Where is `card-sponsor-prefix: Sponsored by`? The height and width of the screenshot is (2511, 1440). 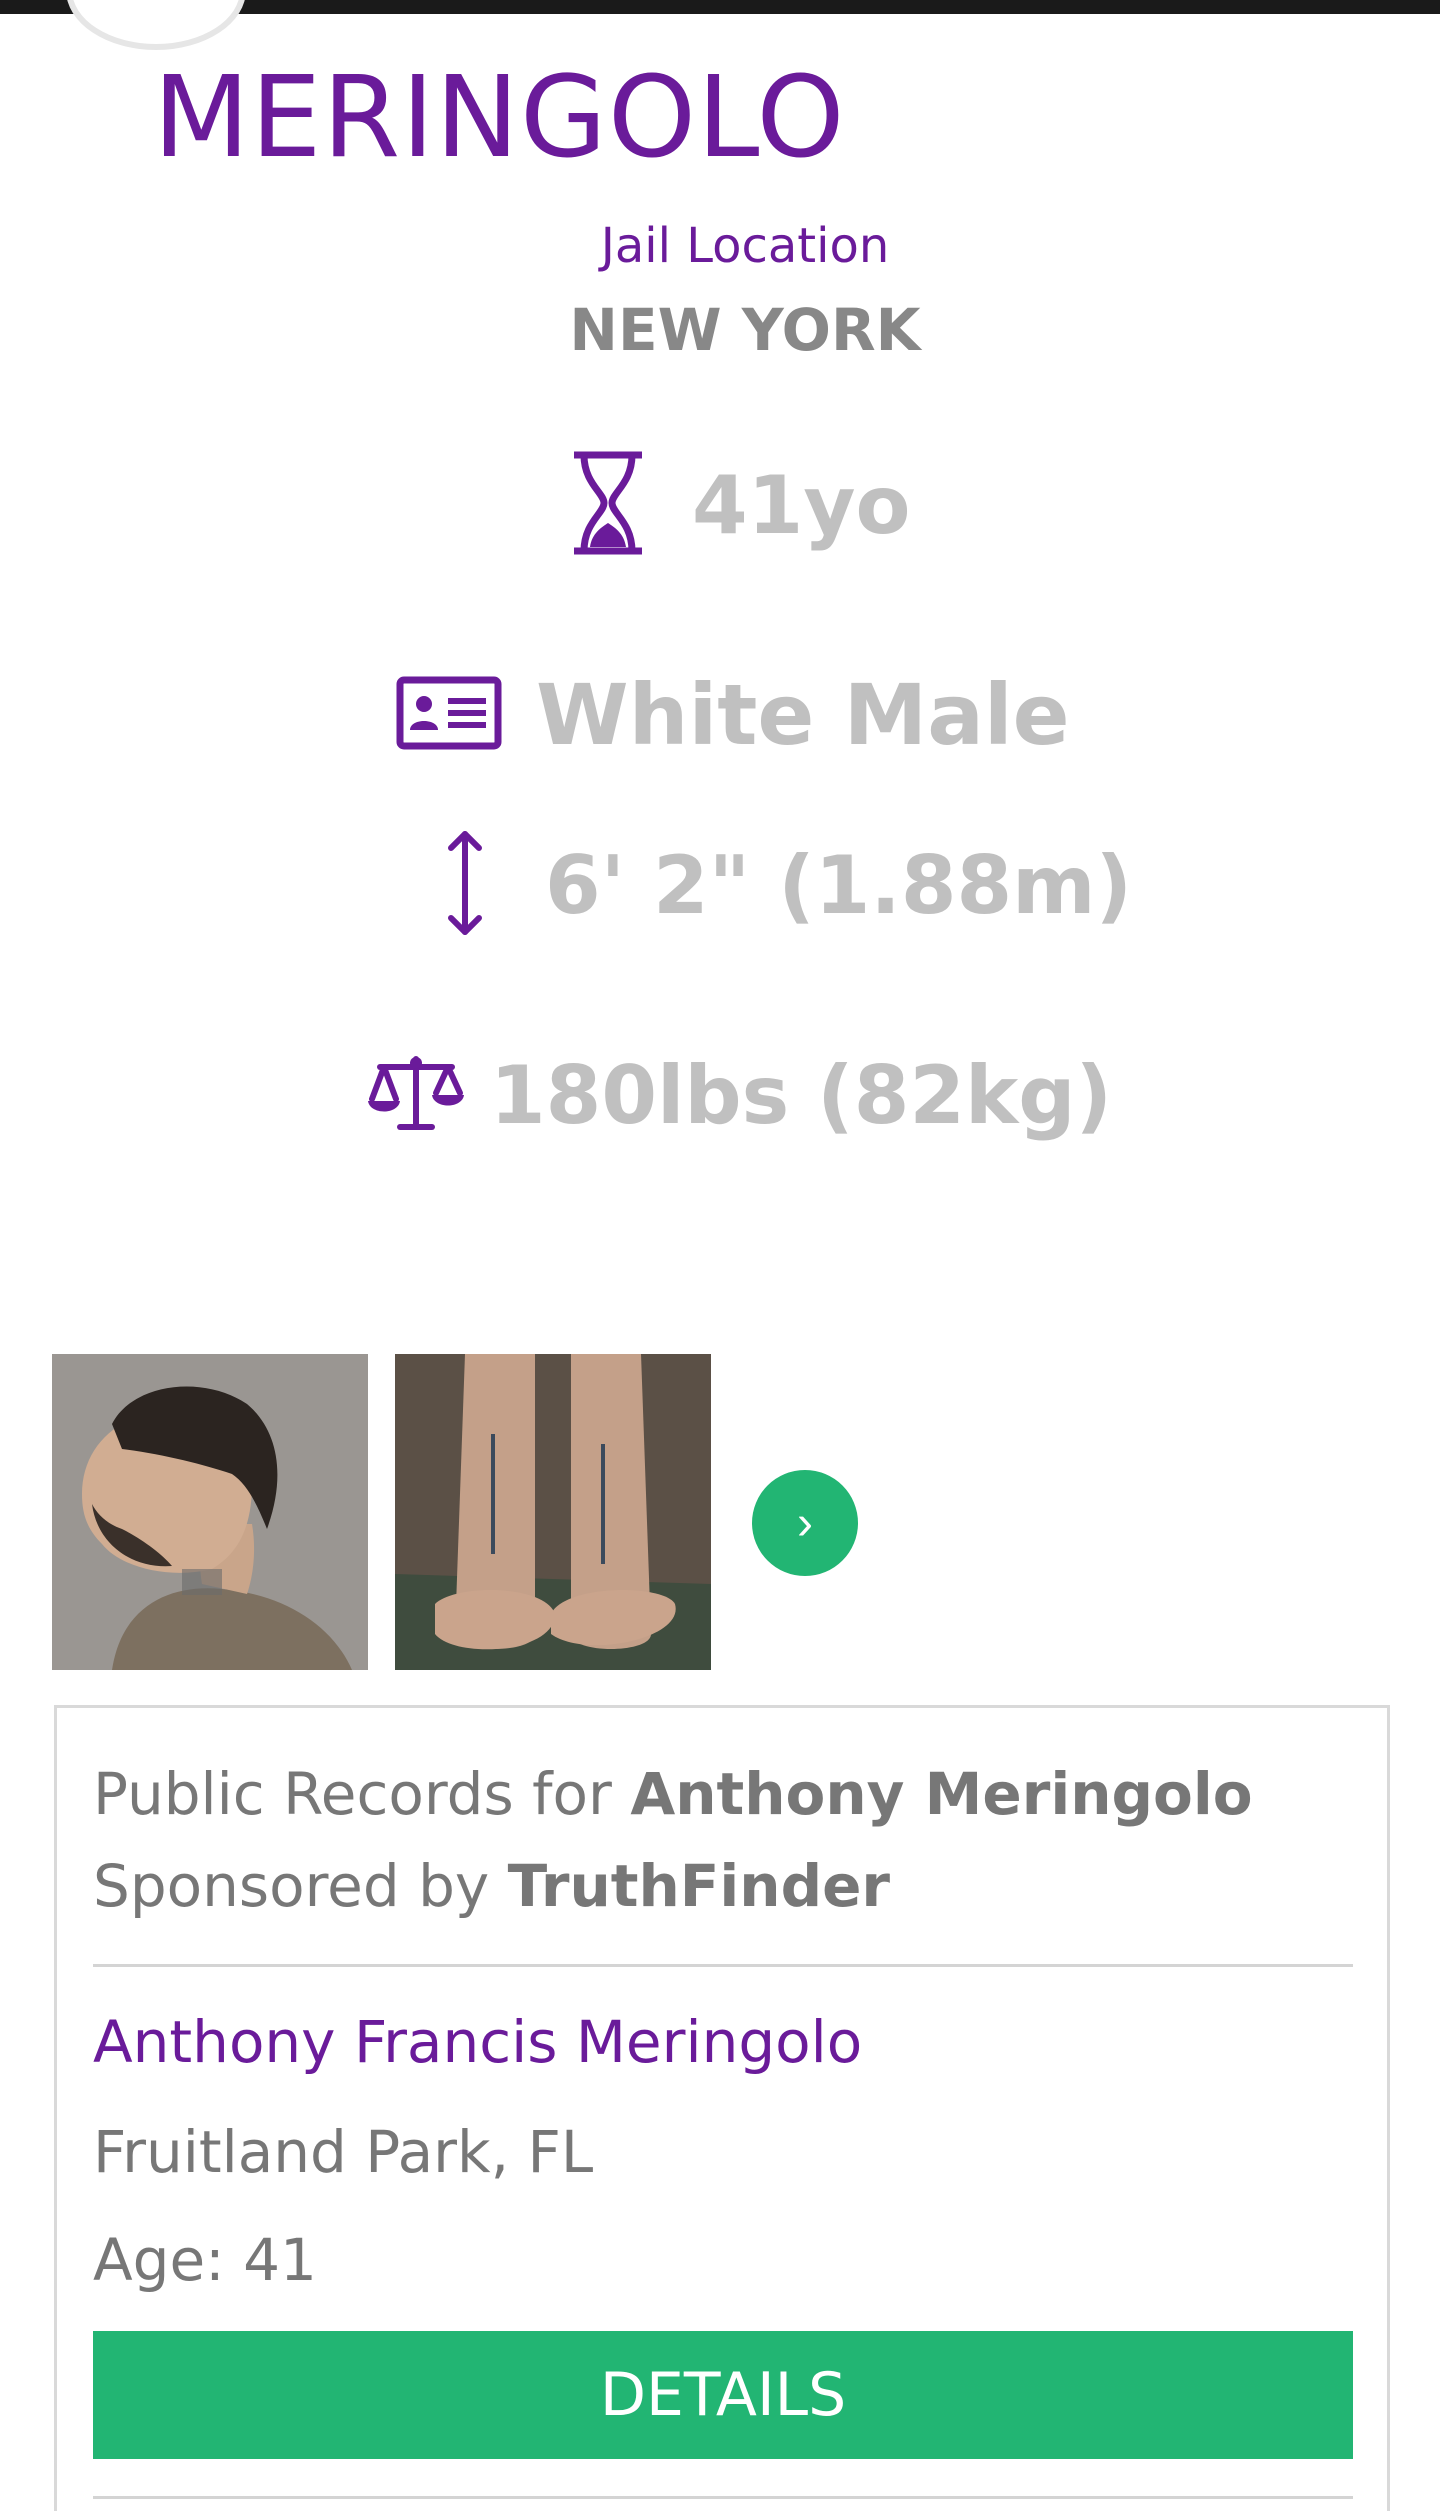 card-sponsor-prefix: Sponsored by is located at coordinates (300, 1886).